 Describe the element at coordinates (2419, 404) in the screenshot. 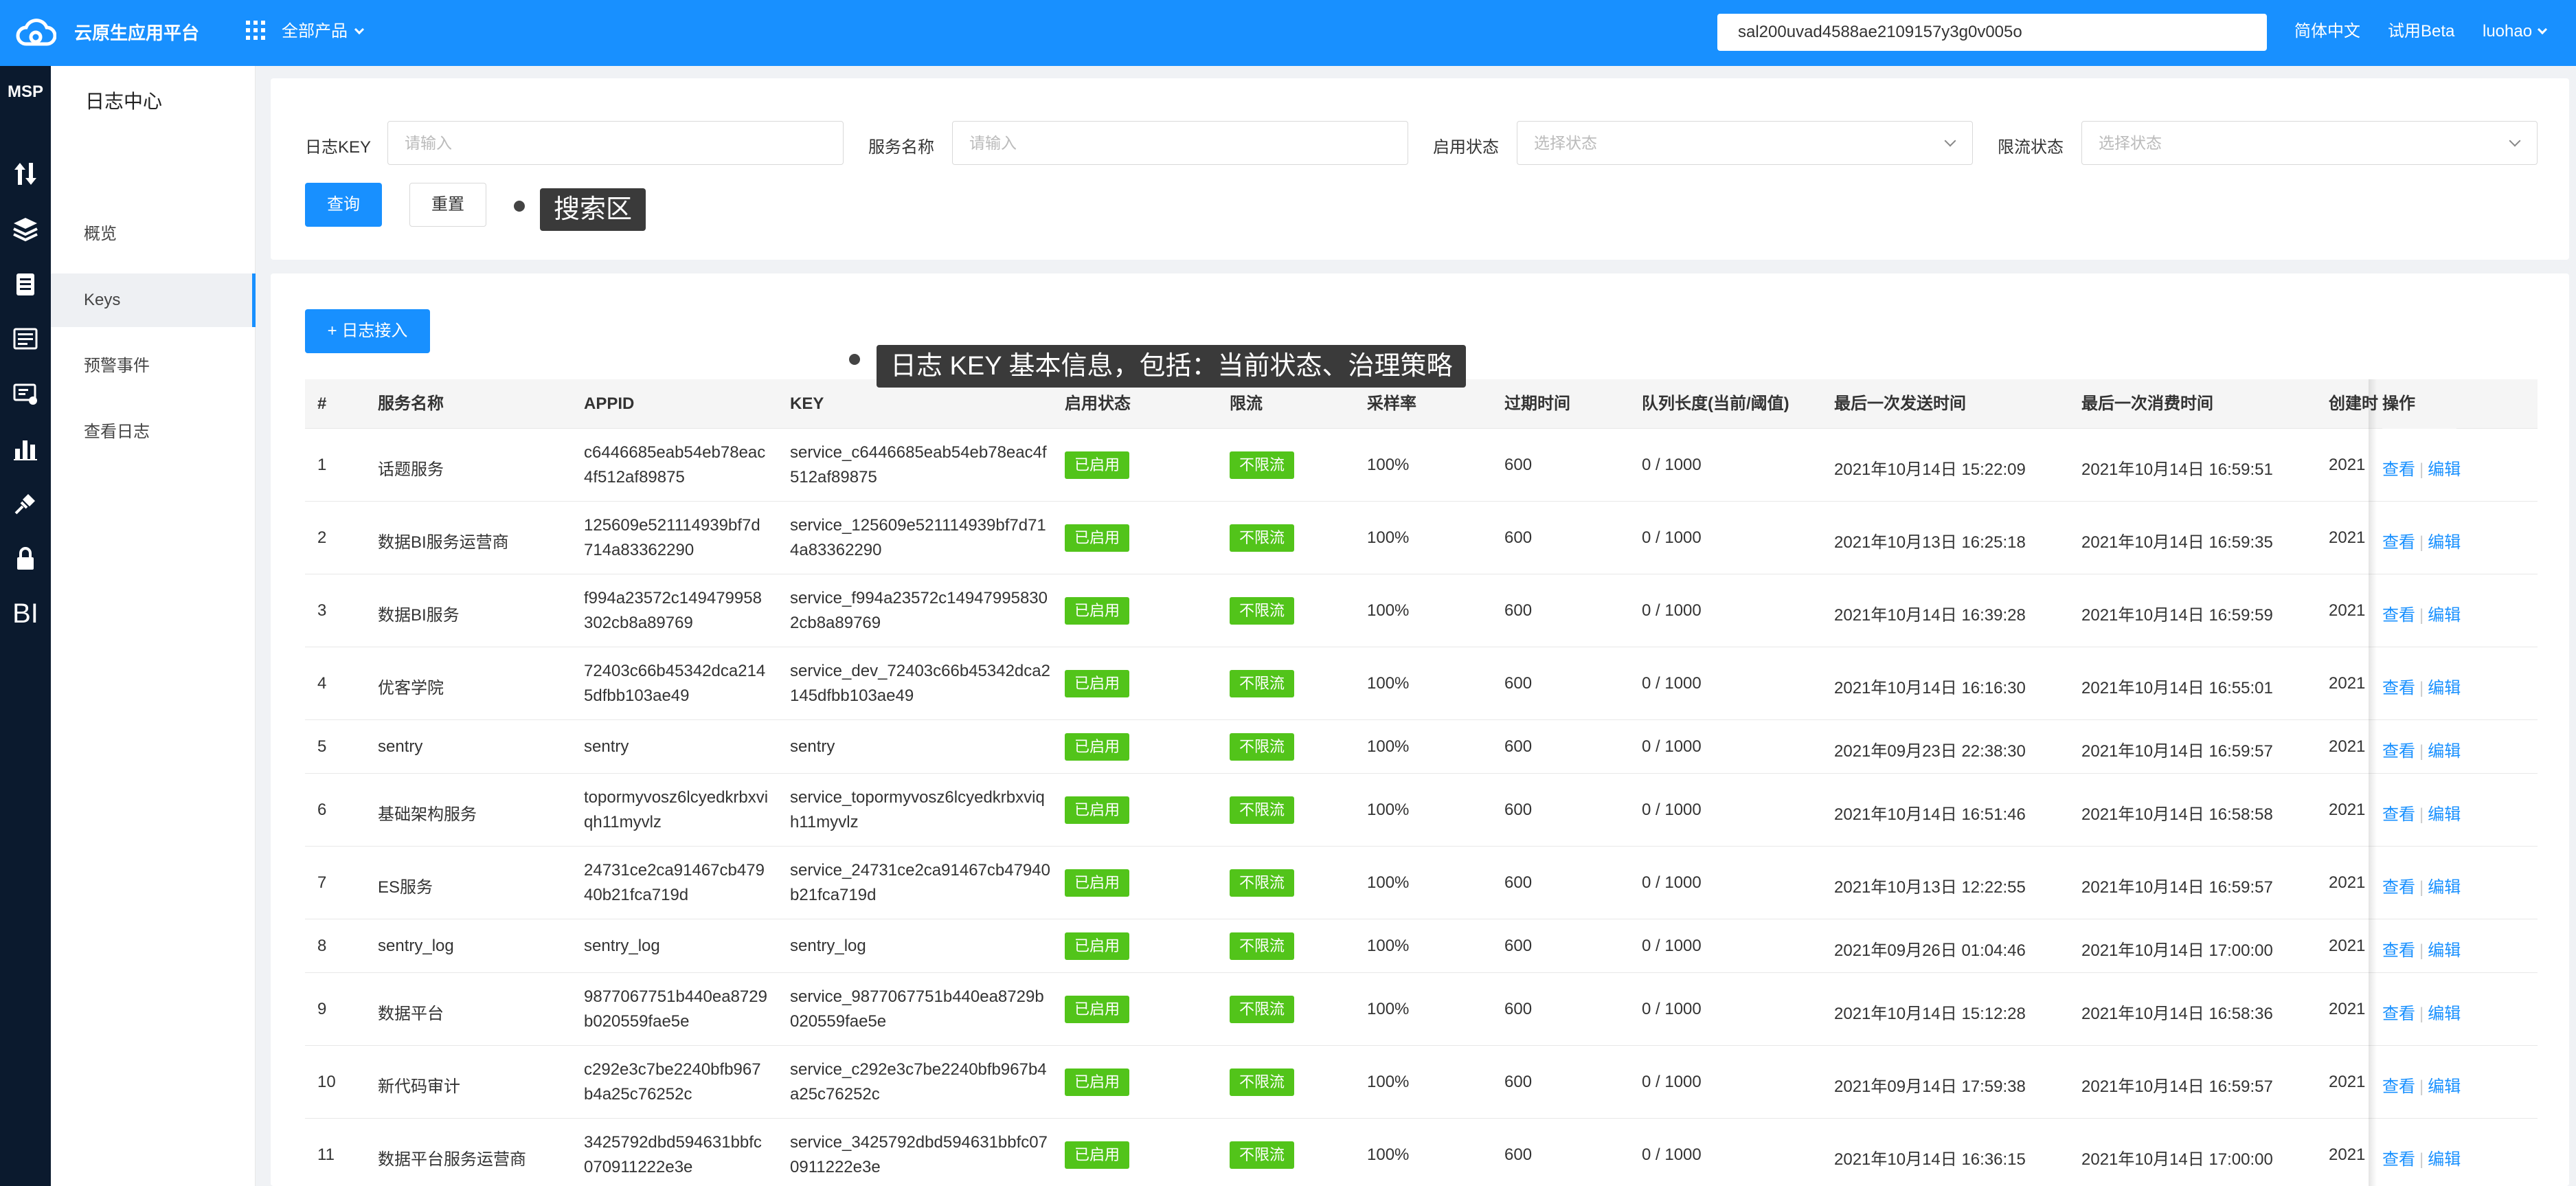

I see `column-header: 操作` at that location.